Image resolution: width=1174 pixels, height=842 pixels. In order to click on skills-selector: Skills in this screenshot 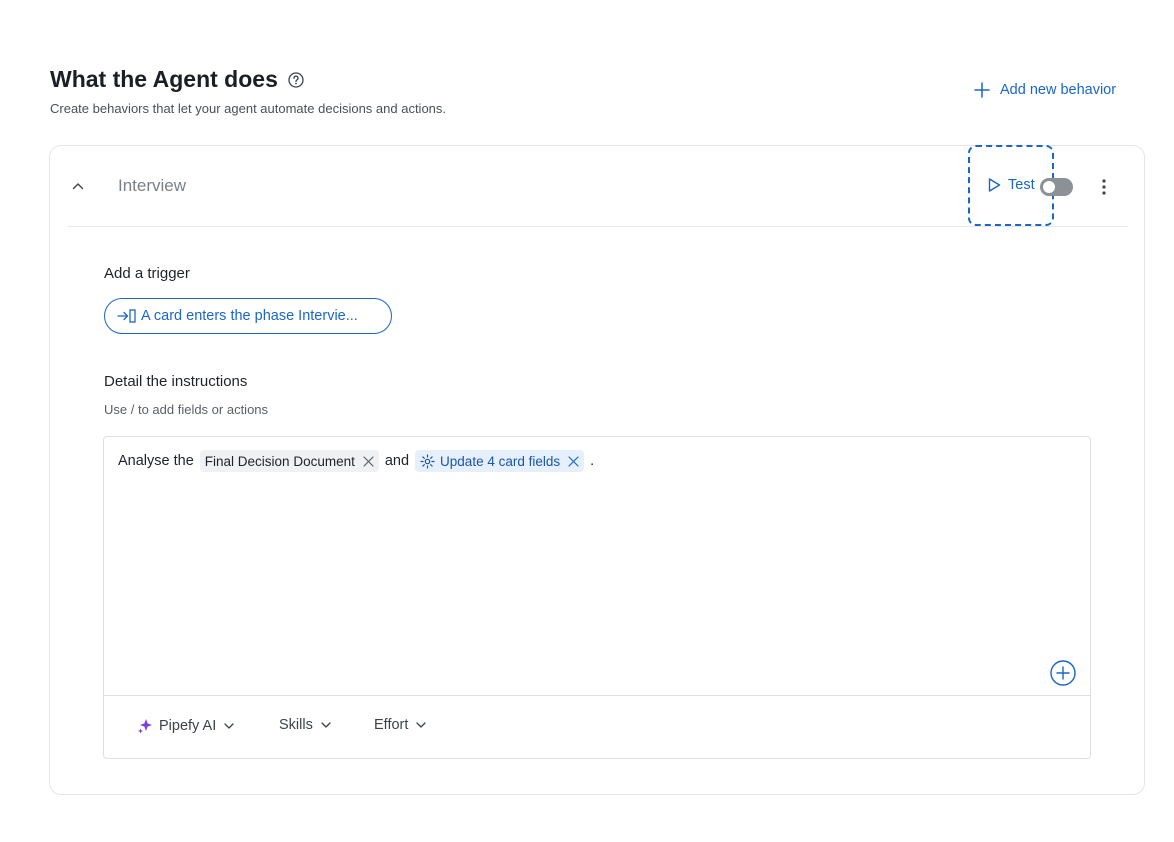, I will do `click(305, 725)`.